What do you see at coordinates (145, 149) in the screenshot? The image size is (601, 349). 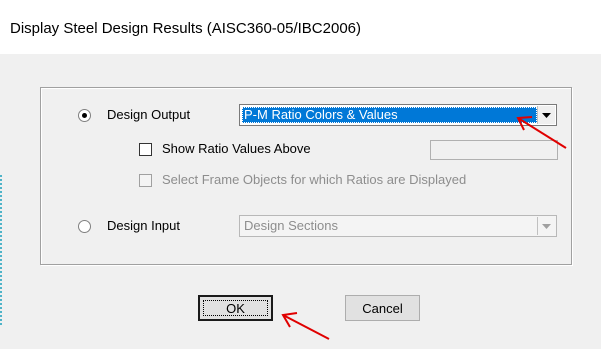 I see `show-ratio-checkbox` at bounding box center [145, 149].